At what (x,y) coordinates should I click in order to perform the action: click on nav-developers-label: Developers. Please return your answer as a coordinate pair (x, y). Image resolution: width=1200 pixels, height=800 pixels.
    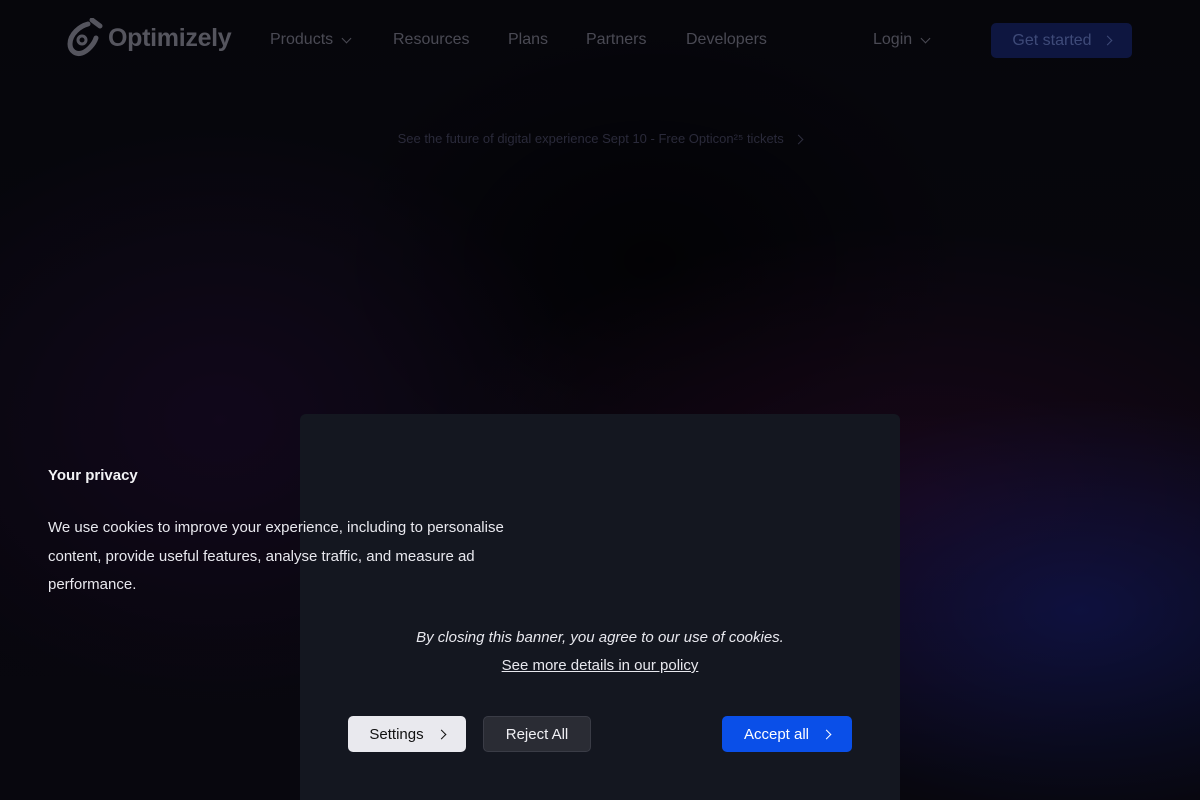
    Looking at the image, I should click on (726, 39).